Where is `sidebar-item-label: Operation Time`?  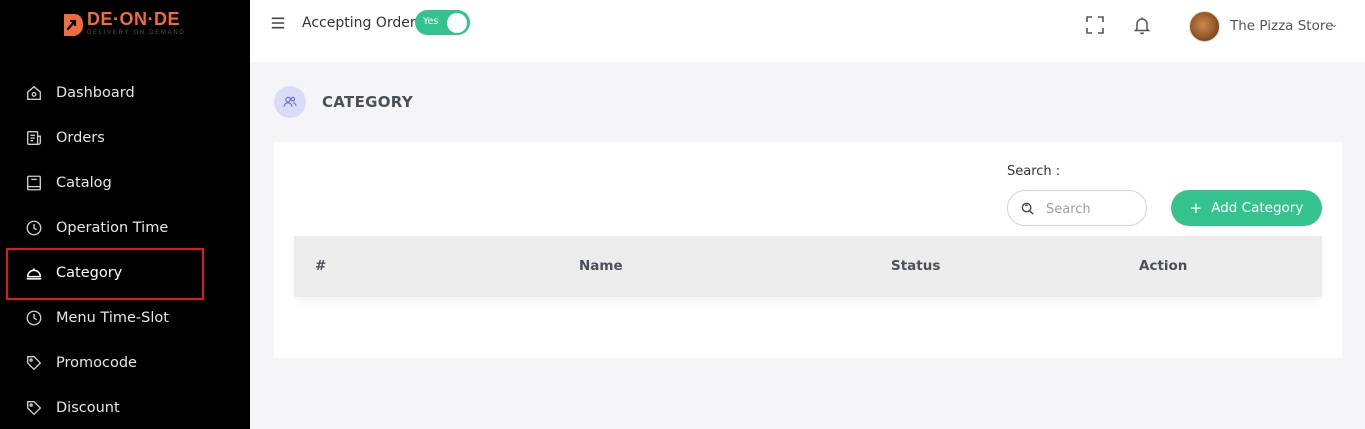 sidebar-item-label: Operation Time is located at coordinates (112, 227).